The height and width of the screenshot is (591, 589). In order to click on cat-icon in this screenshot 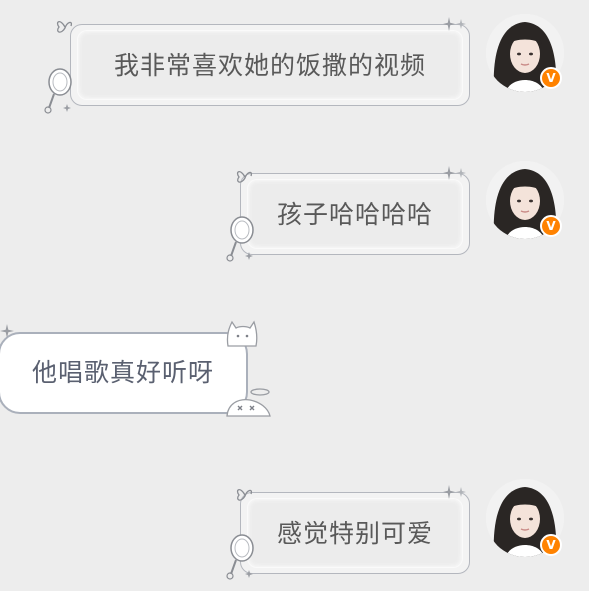, I will do `click(242, 333)`.